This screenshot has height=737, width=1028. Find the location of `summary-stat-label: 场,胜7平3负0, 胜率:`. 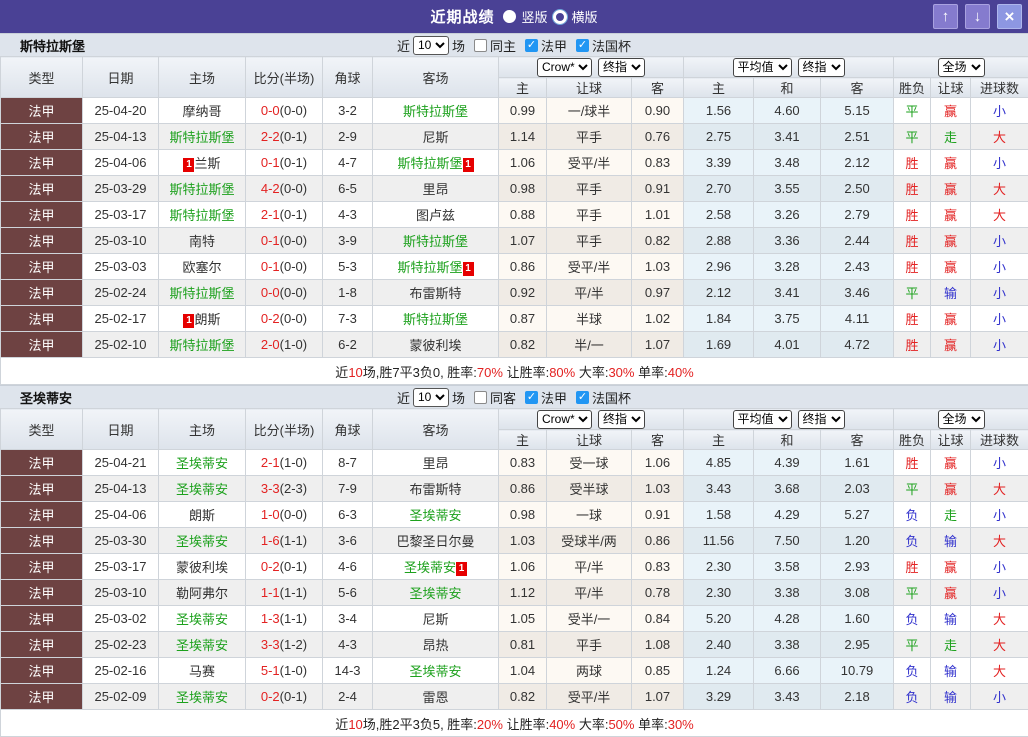

summary-stat-label: 场,胜7平3负0, 胜率: is located at coordinates (420, 372).